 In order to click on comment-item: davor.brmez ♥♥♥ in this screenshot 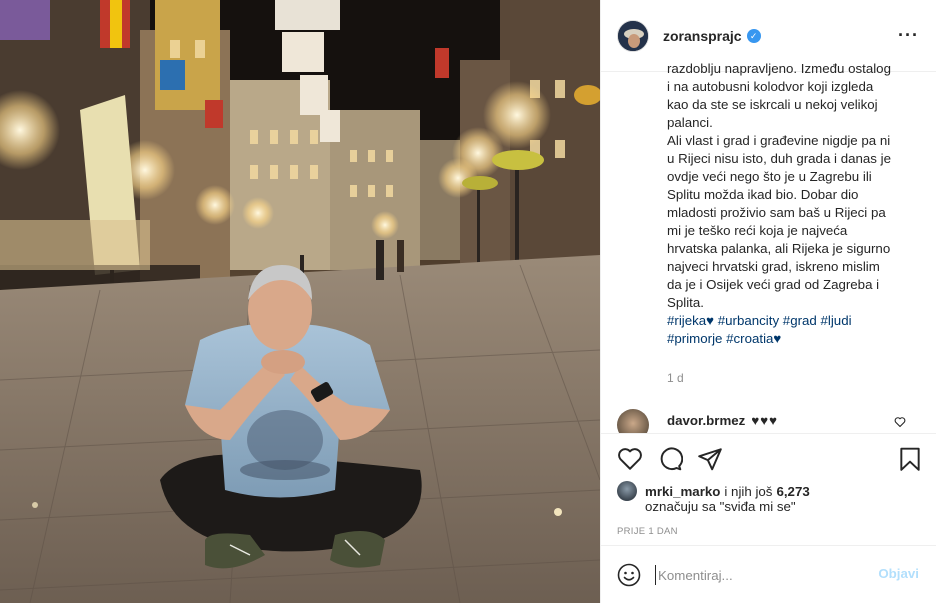, I will do `click(769, 420)`.